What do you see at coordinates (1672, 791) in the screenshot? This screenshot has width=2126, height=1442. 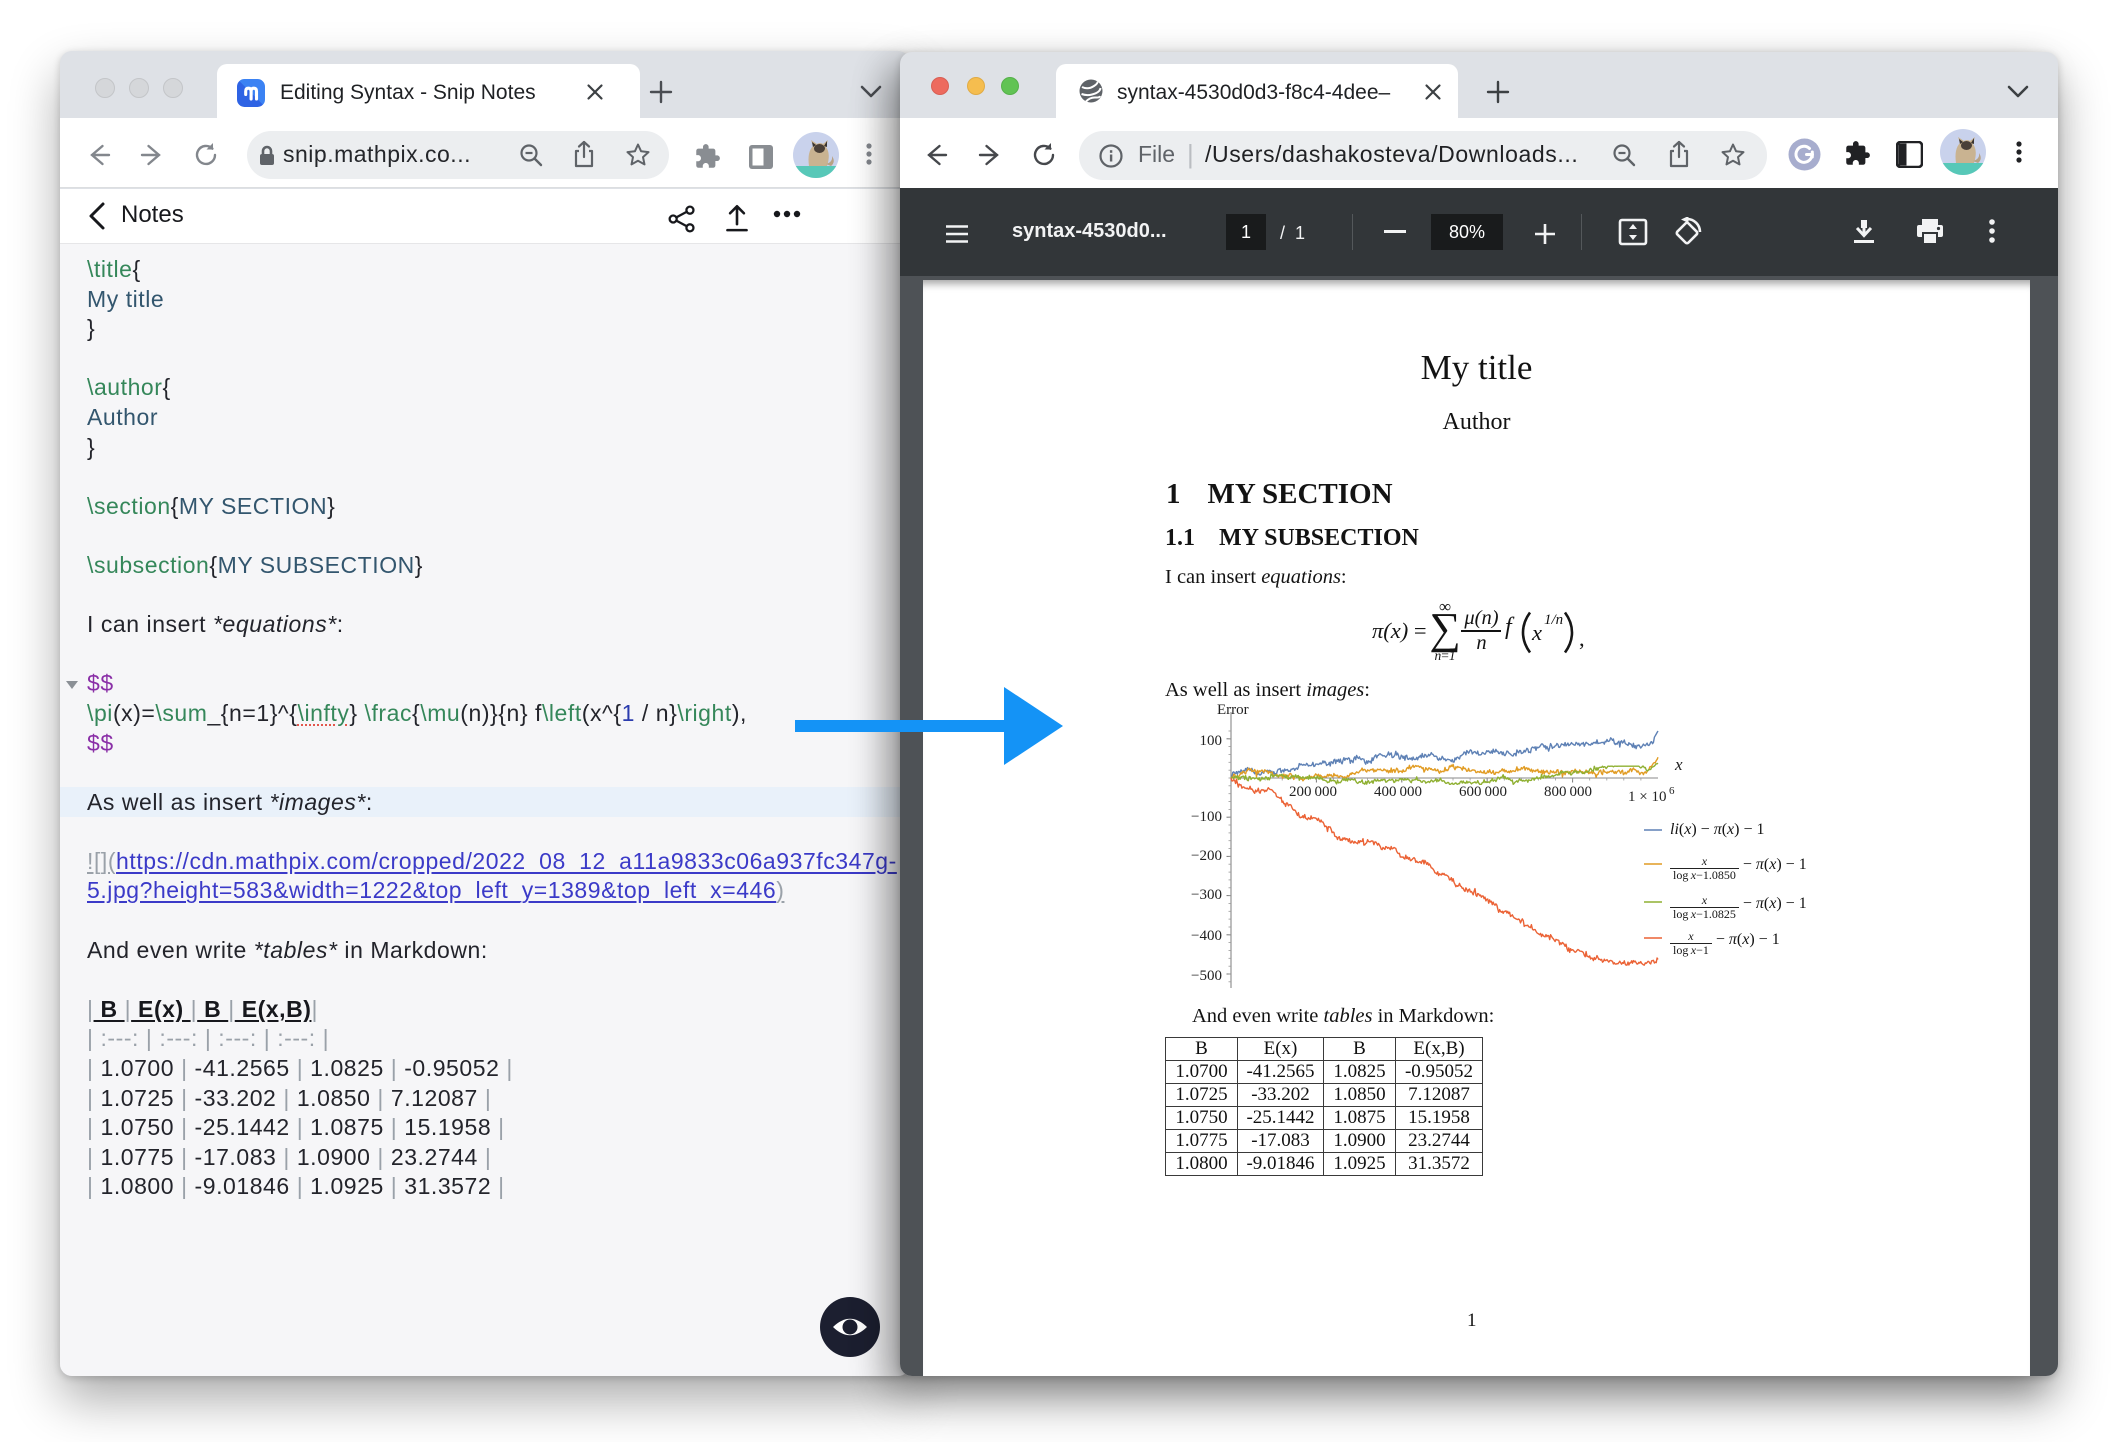 I see `svg-text: 6` at bounding box center [1672, 791].